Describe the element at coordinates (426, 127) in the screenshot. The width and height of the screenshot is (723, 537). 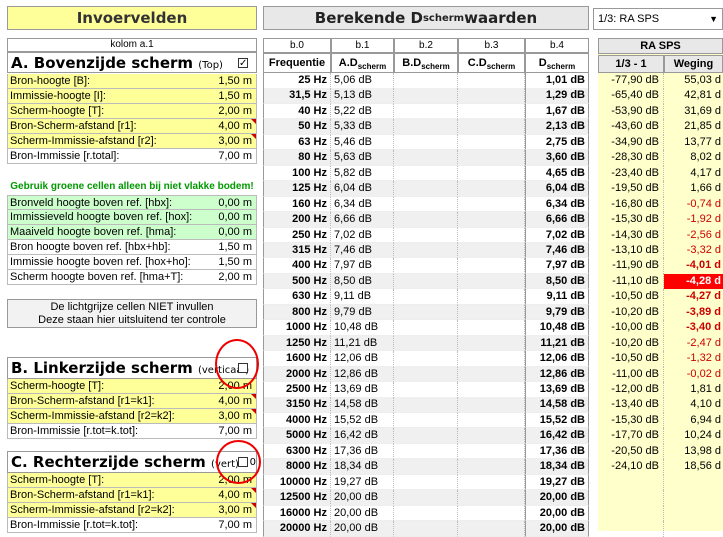
I see `table-row: 50 Hz 5,33 dB 2,13 dB` at that location.